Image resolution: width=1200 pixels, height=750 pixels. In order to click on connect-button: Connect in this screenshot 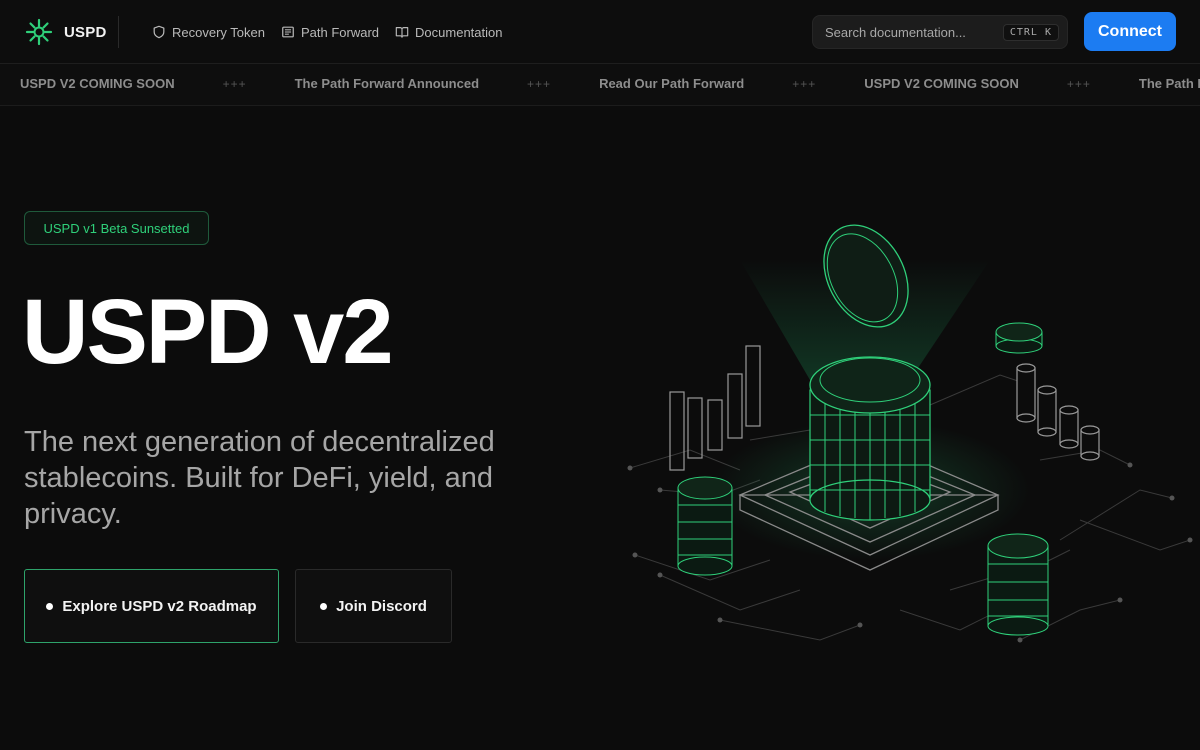, I will do `click(1130, 31)`.